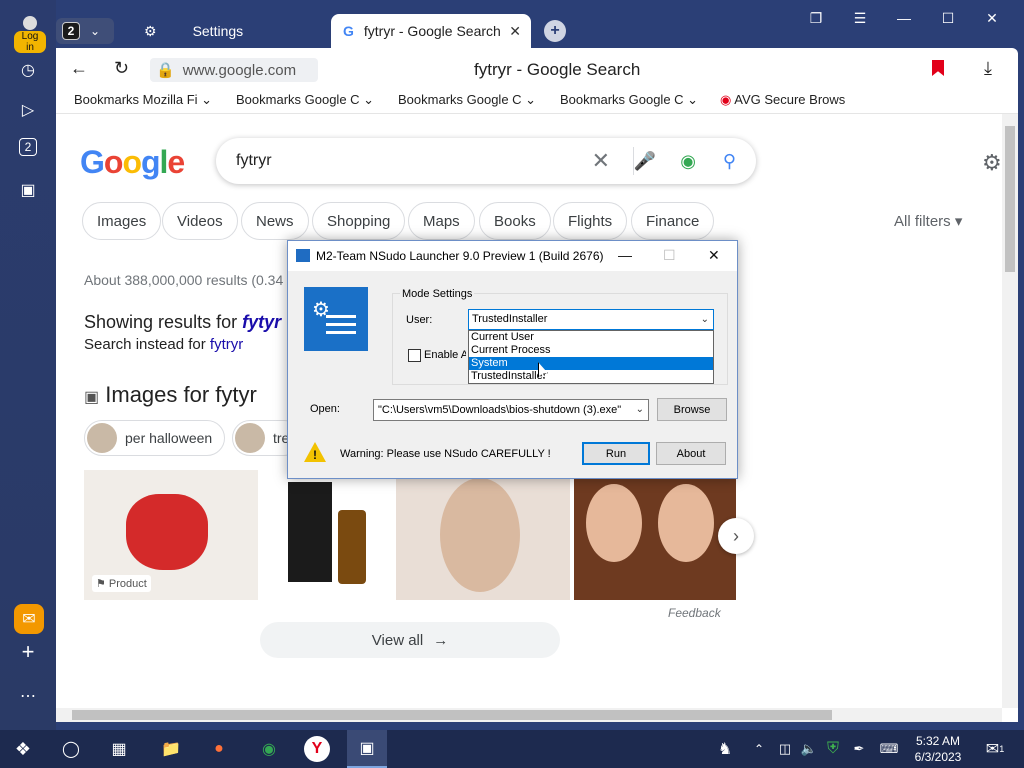 The width and height of the screenshot is (1024, 768). What do you see at coordinates (591, 363) in the screenshot?
I see `option-system: System` at bounding box center [591, 363].